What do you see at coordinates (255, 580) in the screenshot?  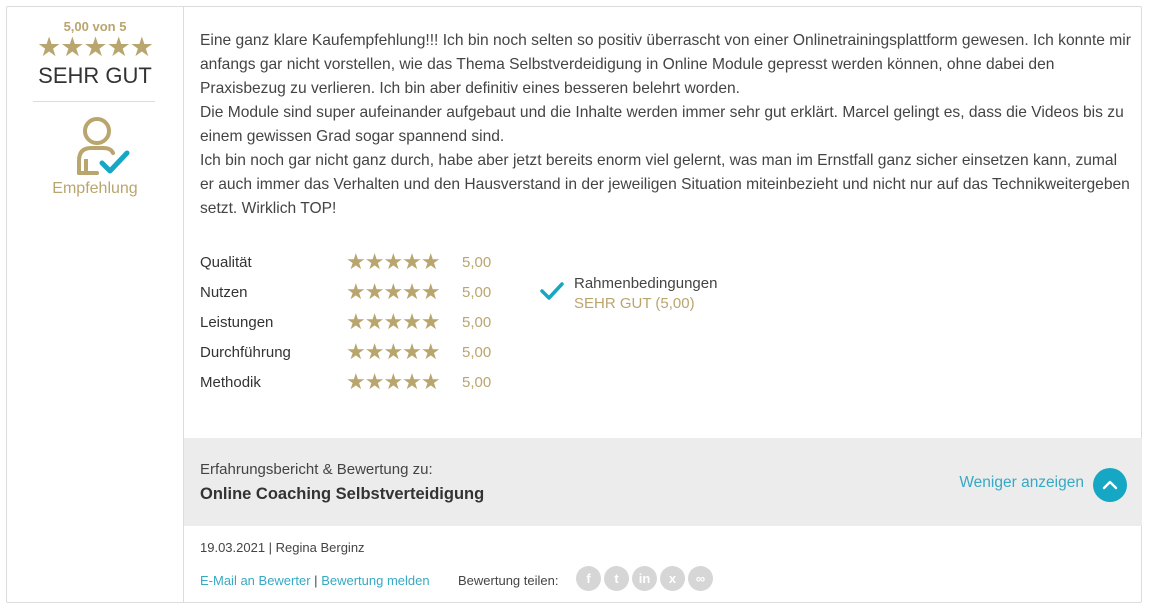 I see `email-reviewer-link: E-Mail an Bewerter` at bounding box center [255, 580].